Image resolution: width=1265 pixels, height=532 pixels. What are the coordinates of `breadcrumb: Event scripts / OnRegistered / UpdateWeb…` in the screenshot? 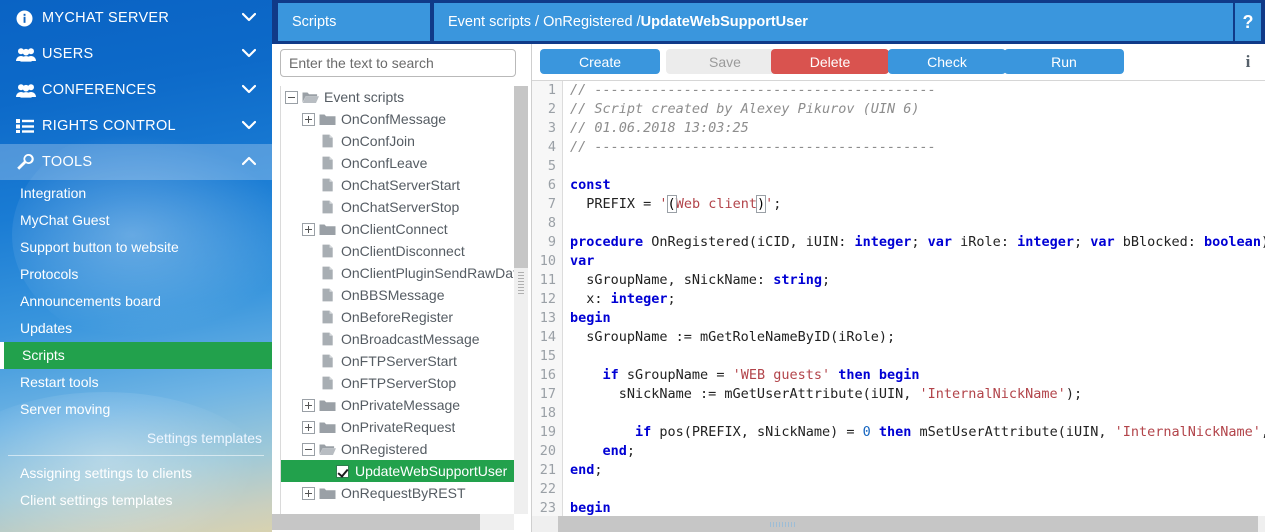 It's located at (833, 22).